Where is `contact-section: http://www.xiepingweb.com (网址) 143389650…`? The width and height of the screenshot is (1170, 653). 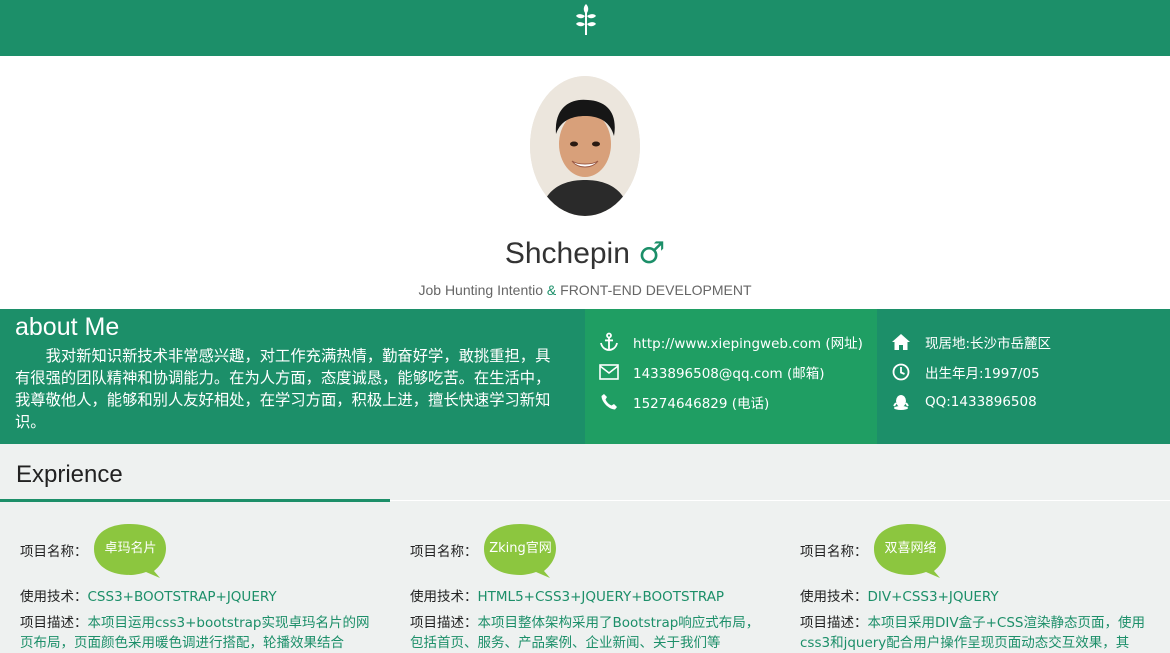
contact-section: http://www.xiepingweb.com (网址) 143389650… is located at coordinates (731, 376).